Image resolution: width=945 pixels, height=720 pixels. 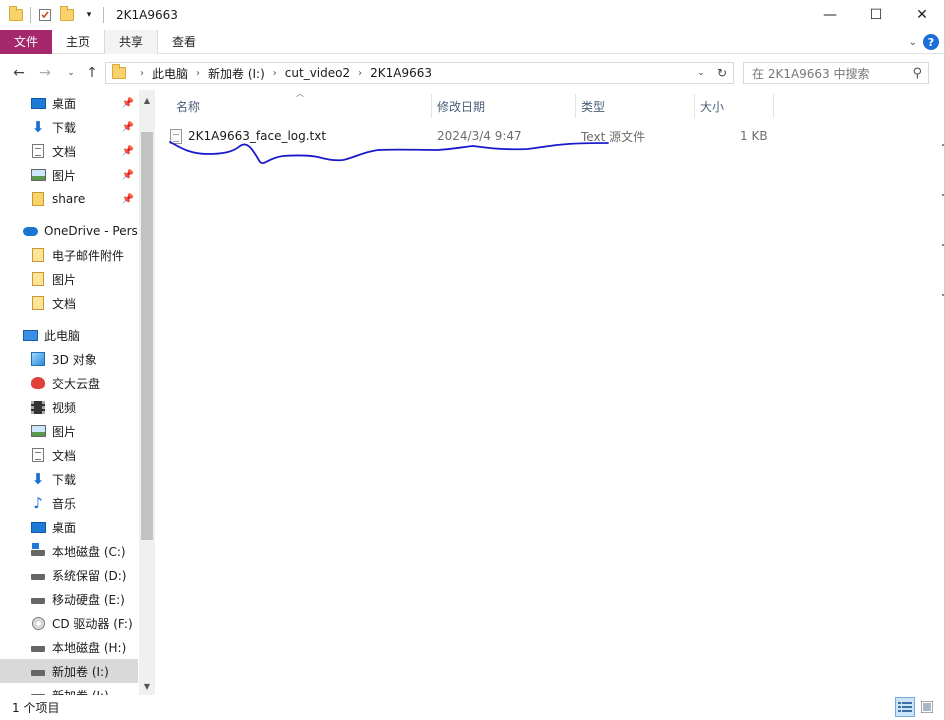 What do you see at coordinates (38, 407) in the screenshot?
I see `video-icon` at bounding box center [38, 407].